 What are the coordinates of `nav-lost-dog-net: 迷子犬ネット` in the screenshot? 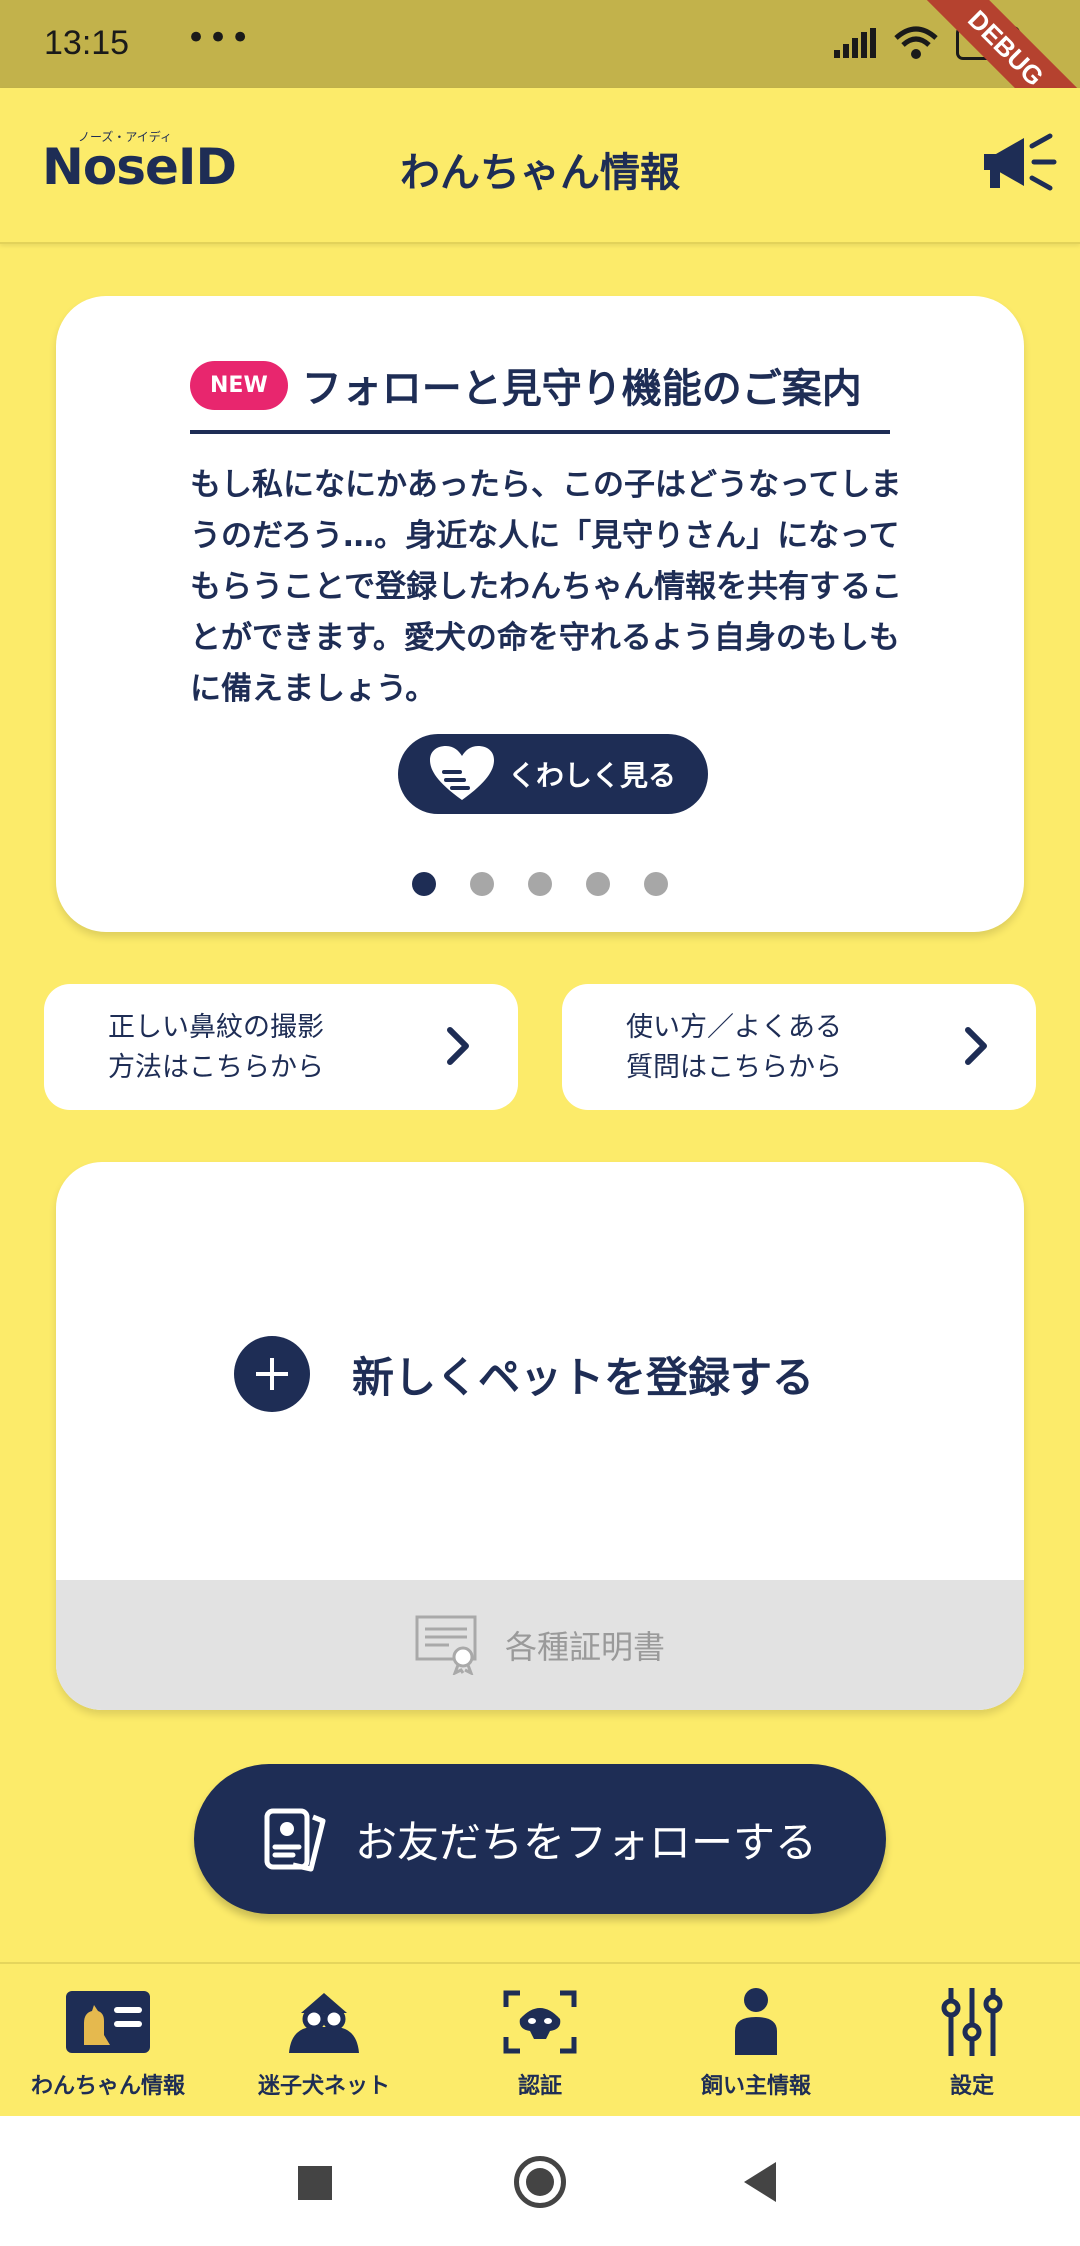 It's located at (324, 2042).